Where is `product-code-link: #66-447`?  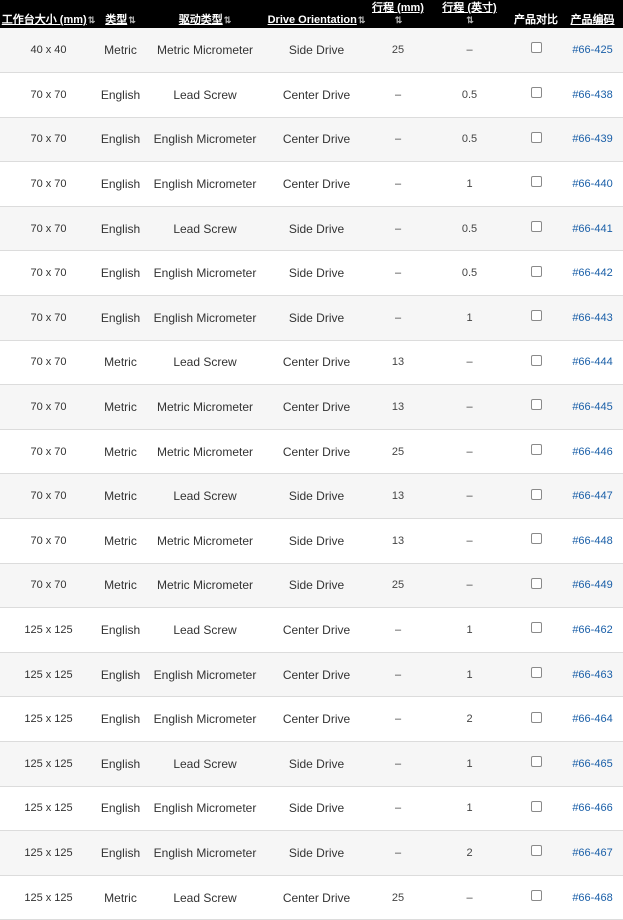
product-code-link: #66-447 is located at coordinates (592, 496).